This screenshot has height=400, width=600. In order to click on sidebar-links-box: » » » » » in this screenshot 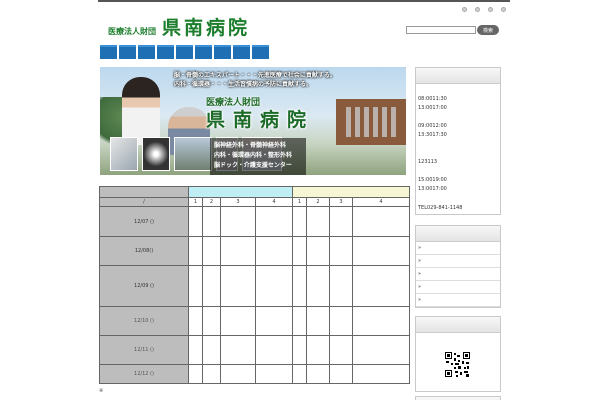, I will do `click(458, 266)`.